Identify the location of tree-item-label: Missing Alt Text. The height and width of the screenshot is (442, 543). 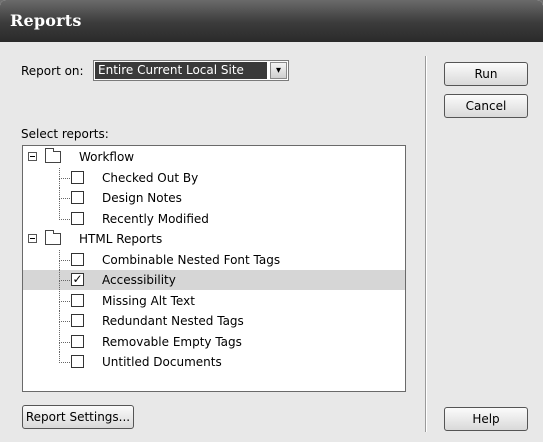
(148, 300).